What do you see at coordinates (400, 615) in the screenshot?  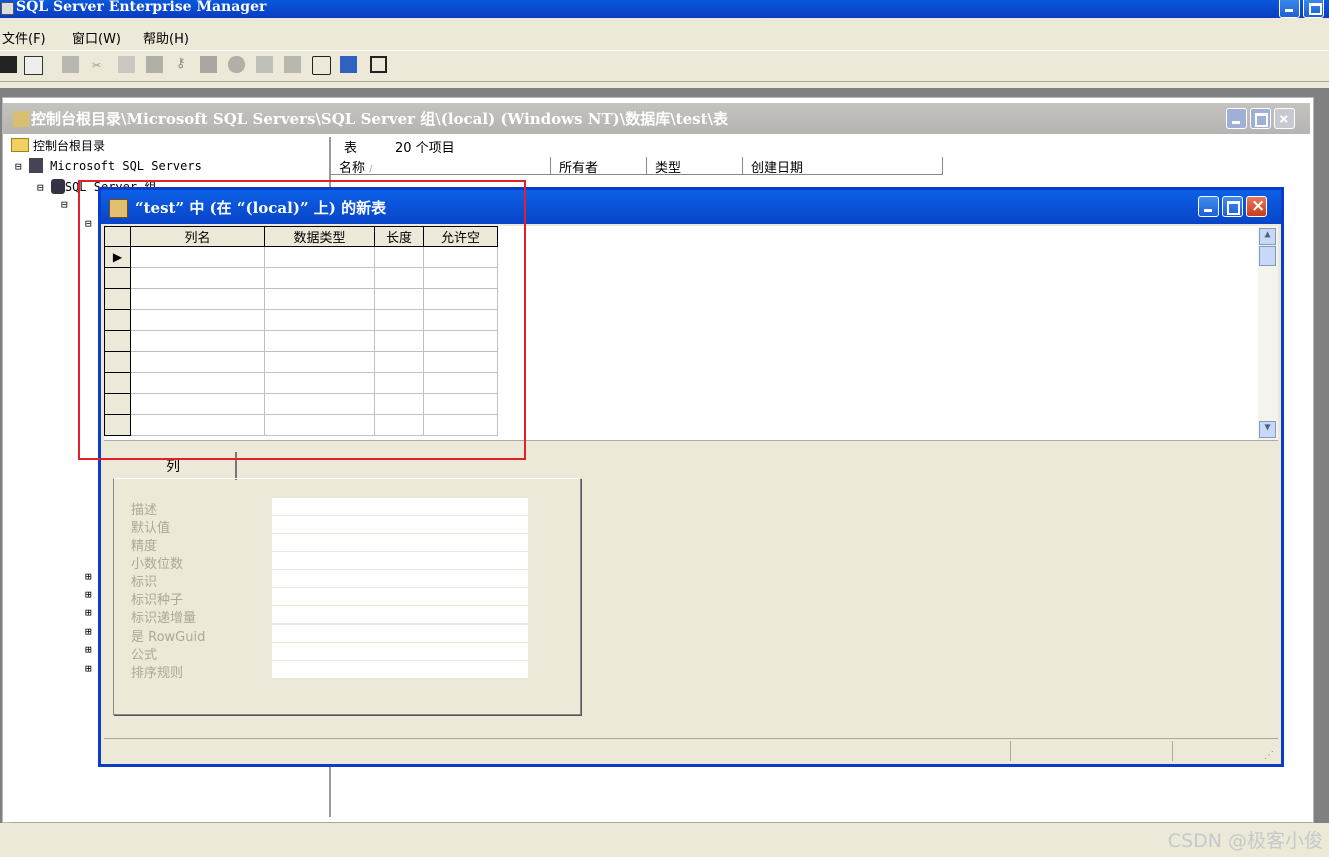 I see `prop-value-identity-increment` at bounding box center [400, 615].